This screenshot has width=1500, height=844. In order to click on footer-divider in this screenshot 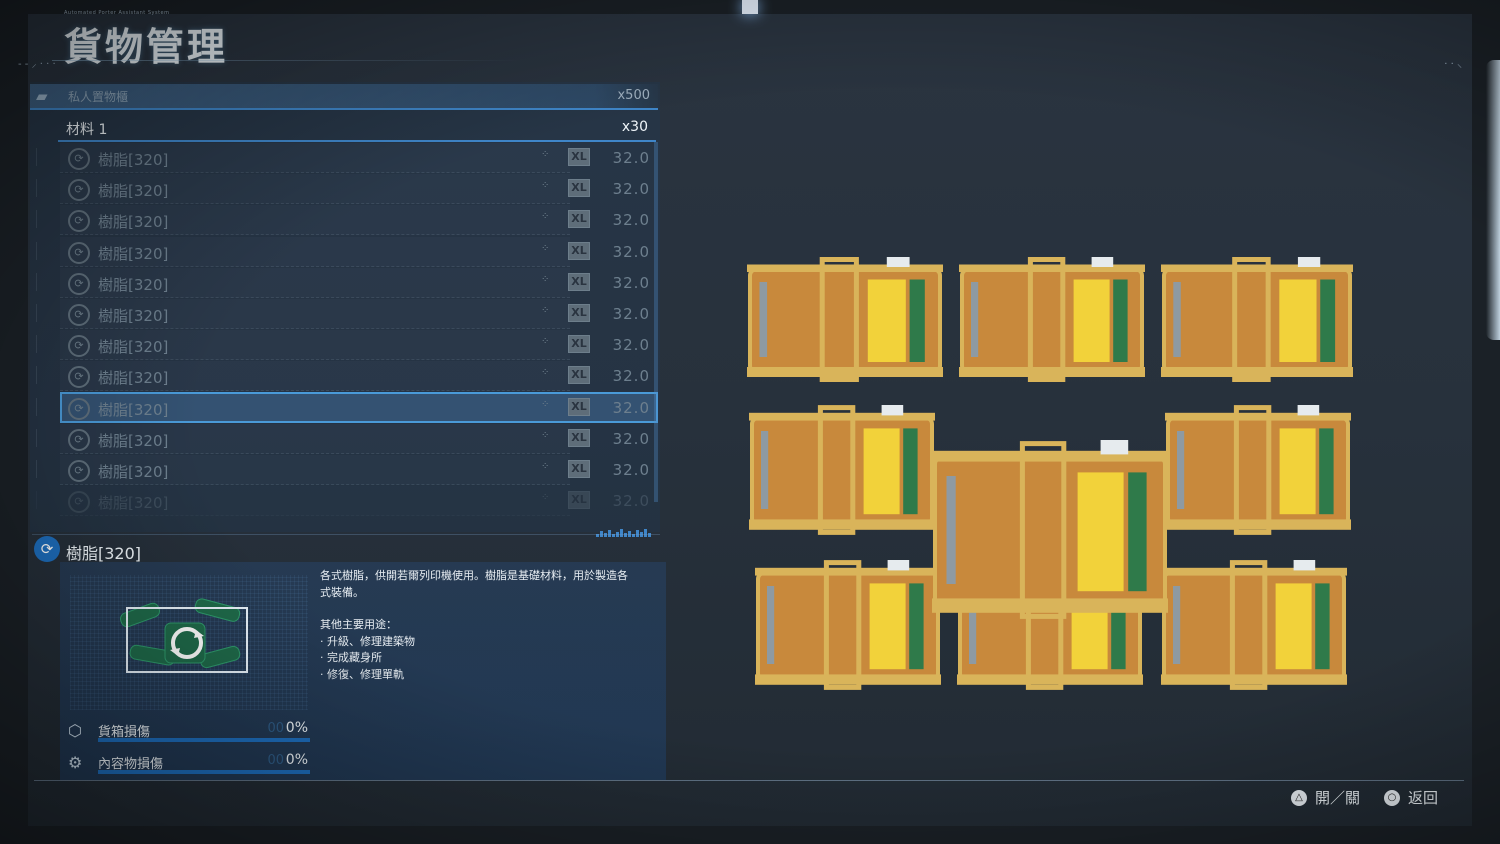, I will do `click(749, 780)`.